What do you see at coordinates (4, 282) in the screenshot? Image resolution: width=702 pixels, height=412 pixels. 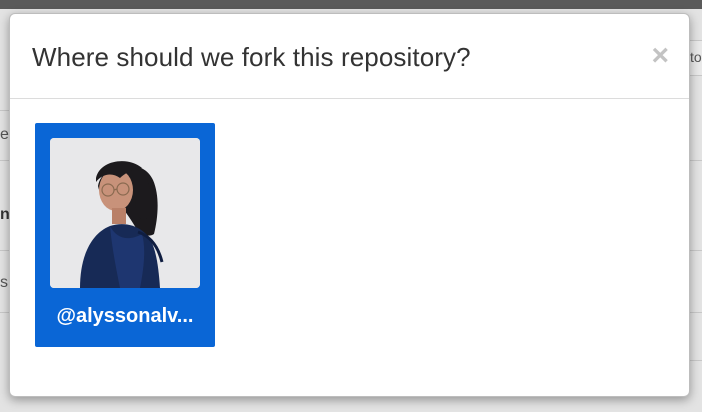 I see `bg-text: s` at bounding box center [4, 282].